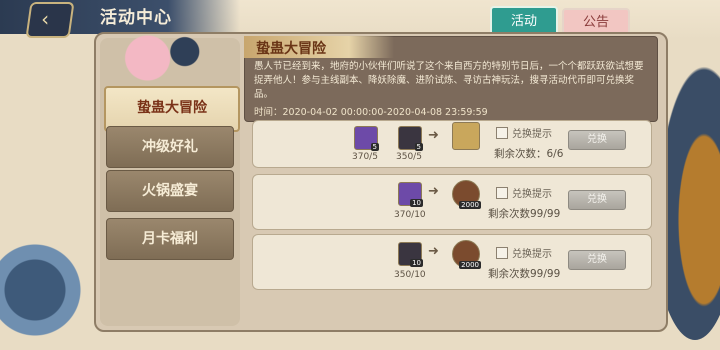 The image size is (720, 350). Describe the element at coordinates (409, 157) in the screenshot. I see `token-count: 350/5` at that location.